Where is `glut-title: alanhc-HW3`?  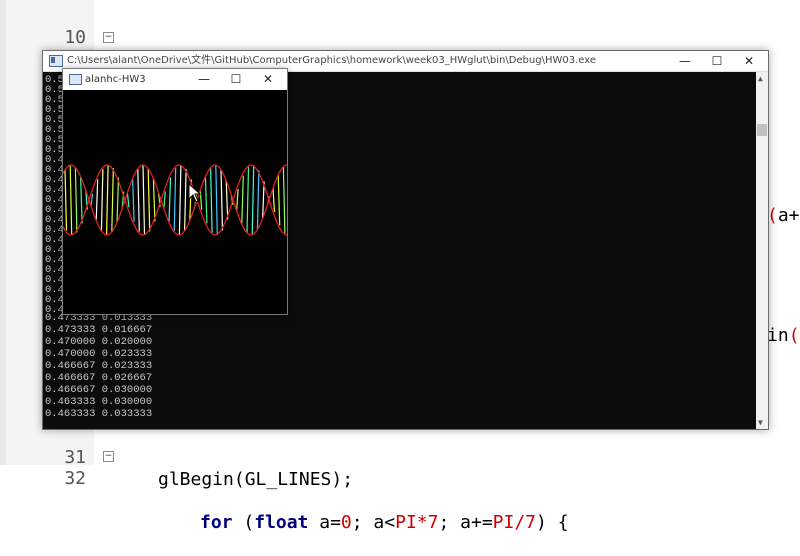 glut-title: alanhc-HW3 is located at coordinates (115, 79).